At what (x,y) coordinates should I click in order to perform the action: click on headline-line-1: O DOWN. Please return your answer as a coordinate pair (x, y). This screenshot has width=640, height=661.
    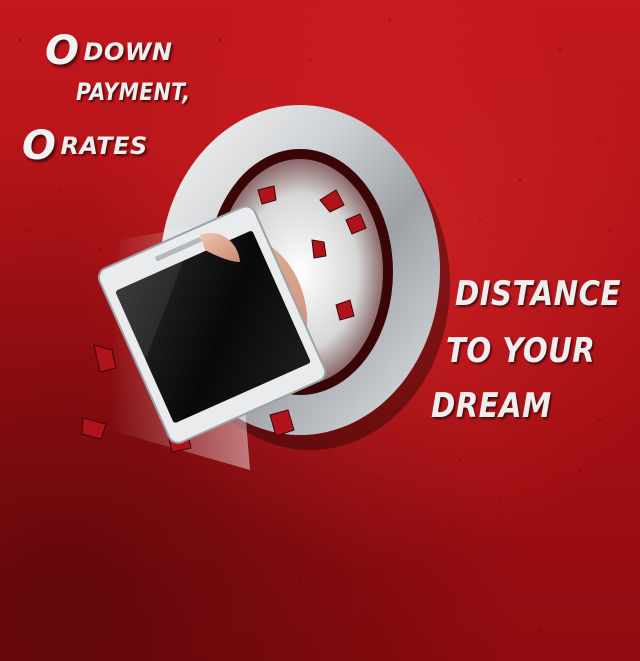
    Looking at the image, I should click on (108, 51).